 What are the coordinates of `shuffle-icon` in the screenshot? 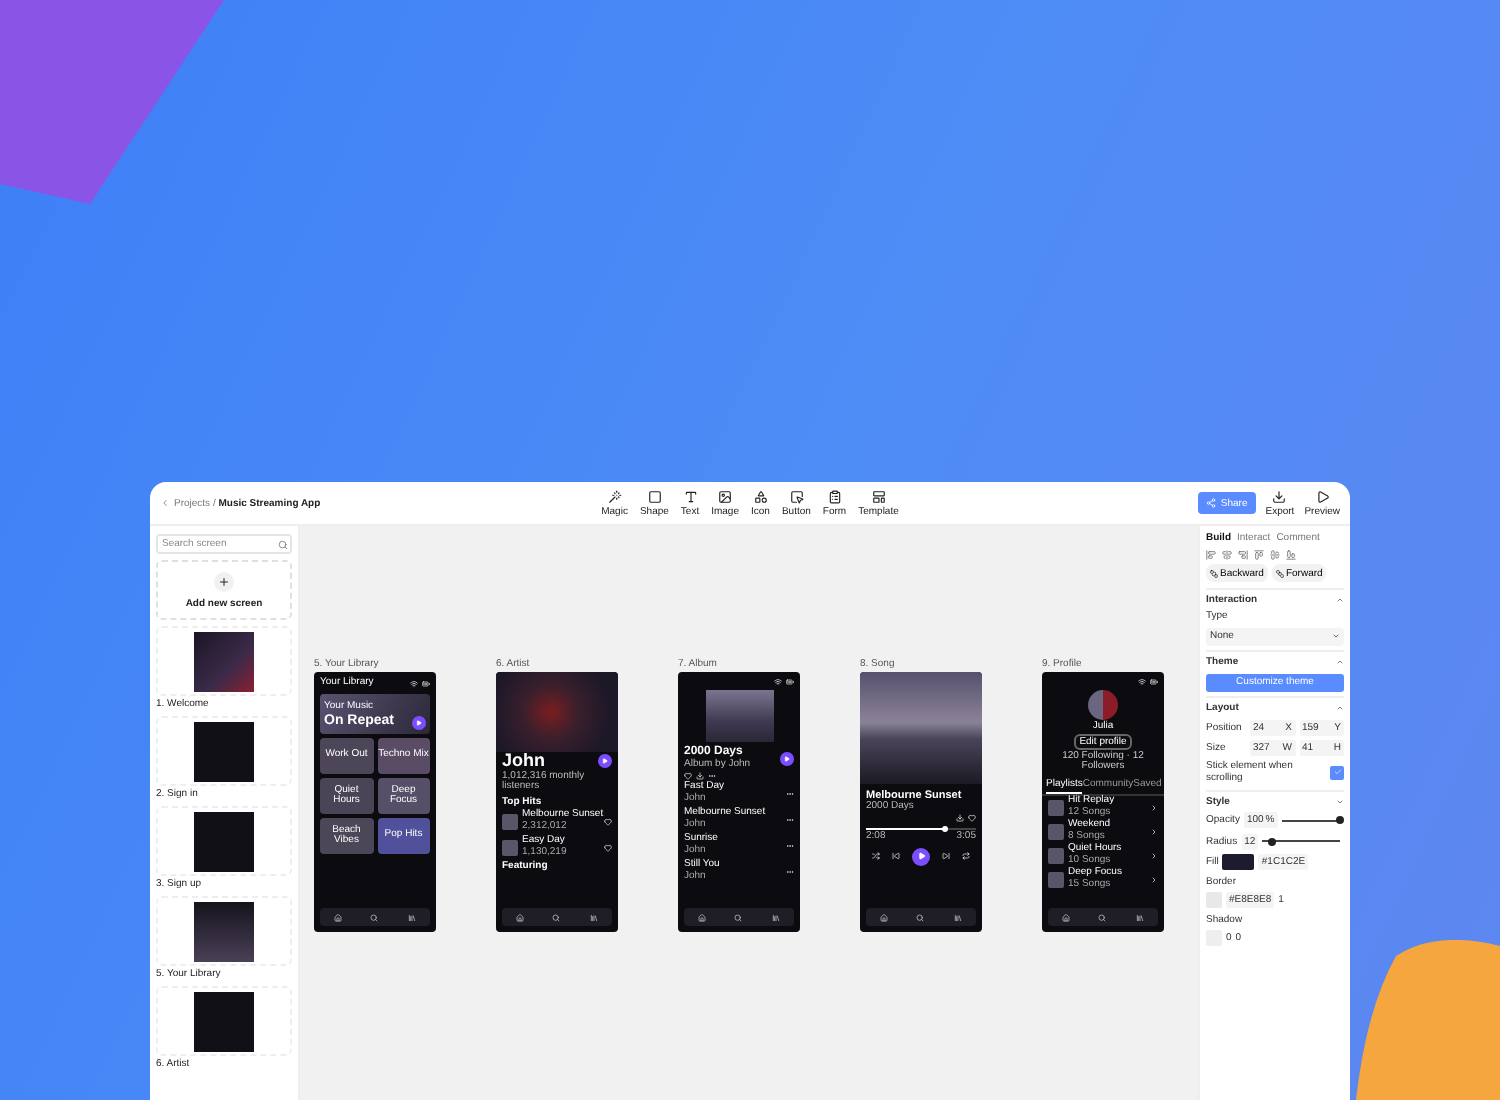 It's located at (876, 856).